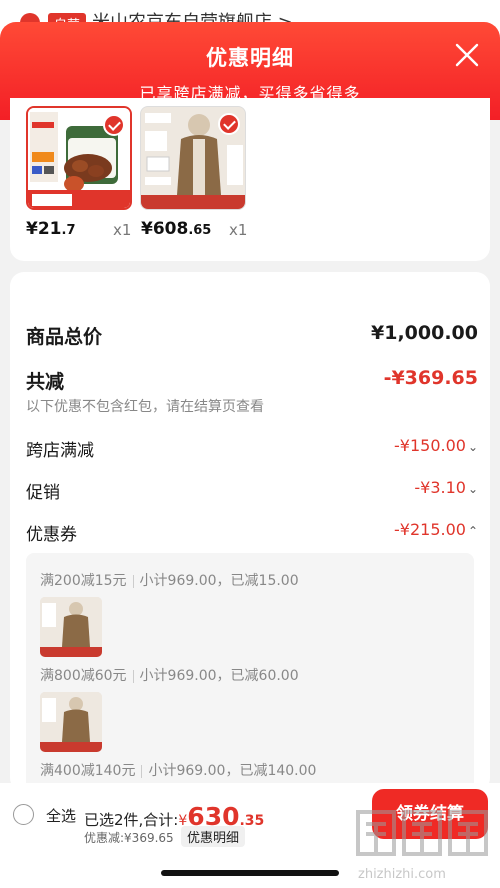 This screenshot has height=888, width=500. Describe the element at coordinates (60, 451) in the screenshot. I see `cross-store-label: 跨店满减` at that location.